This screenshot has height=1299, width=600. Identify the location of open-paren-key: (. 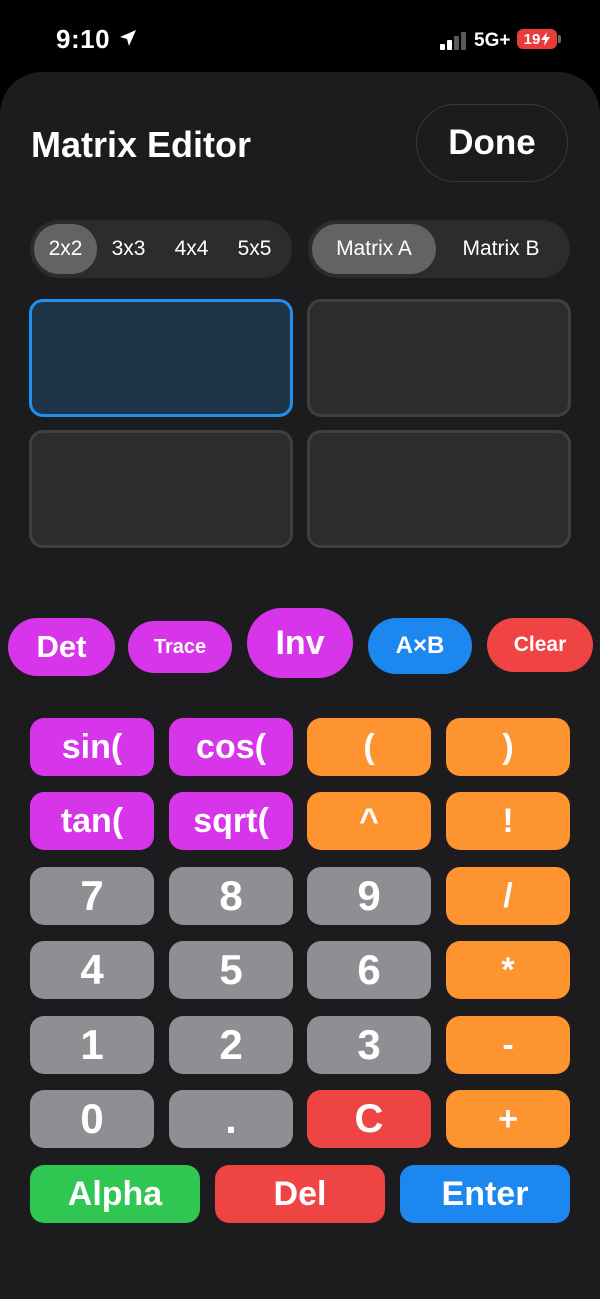
(369, 747).